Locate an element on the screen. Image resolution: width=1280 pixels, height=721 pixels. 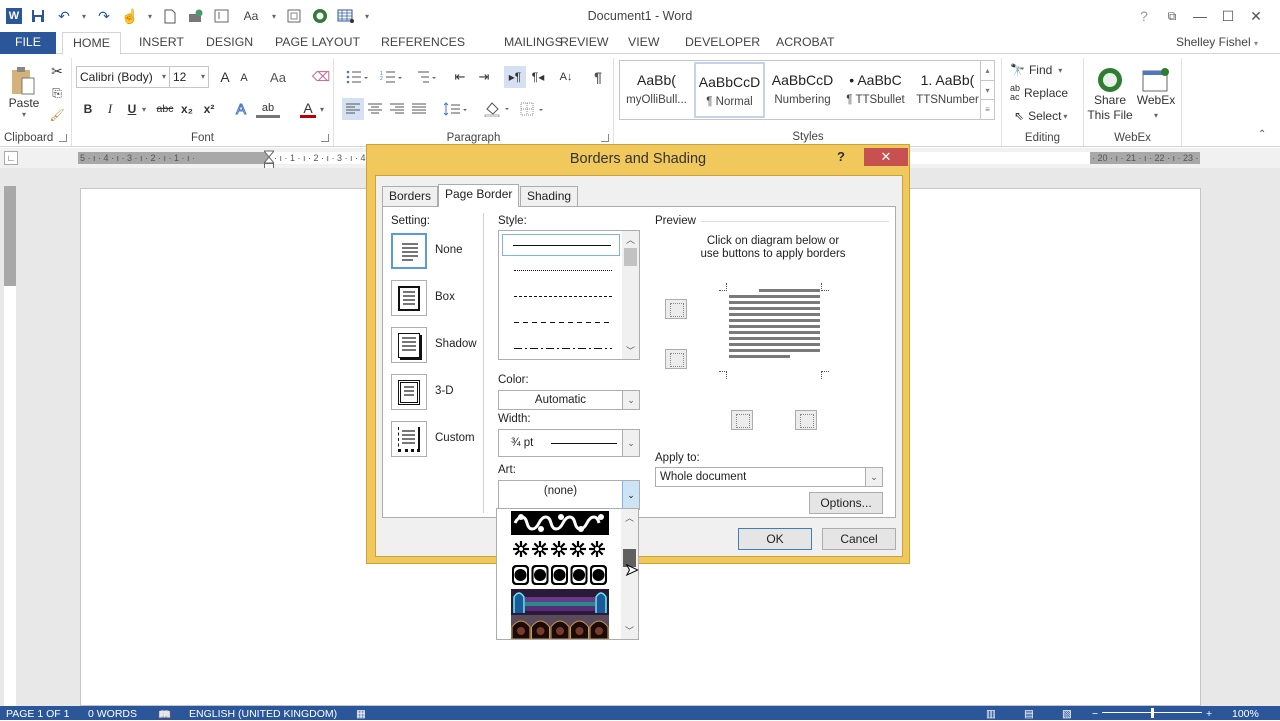
setting-box-label: Box is located at coordinates (445, 297).